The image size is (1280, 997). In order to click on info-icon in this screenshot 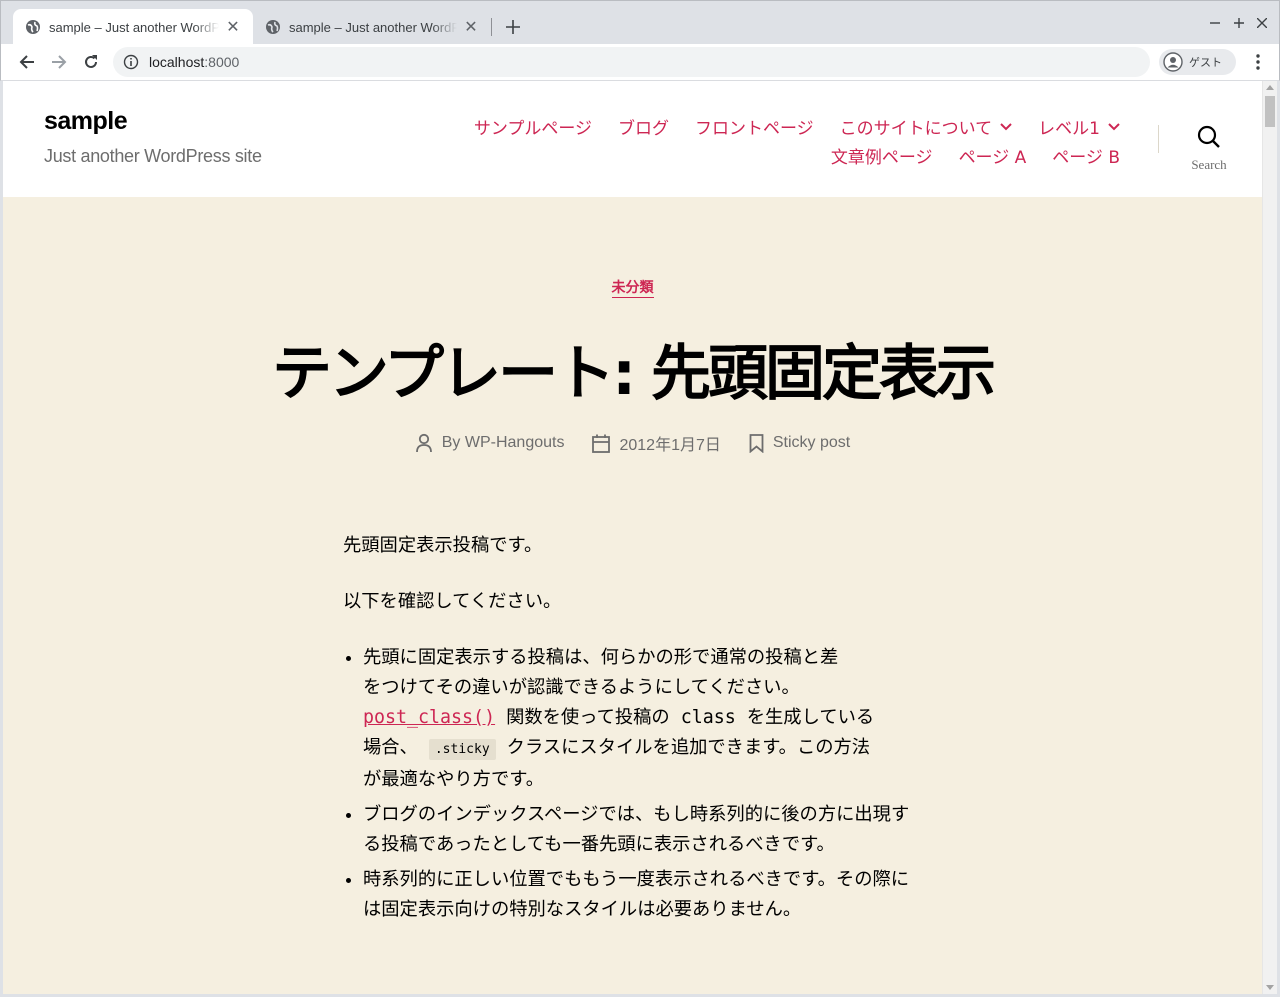, I will do `click(131, 62)`.